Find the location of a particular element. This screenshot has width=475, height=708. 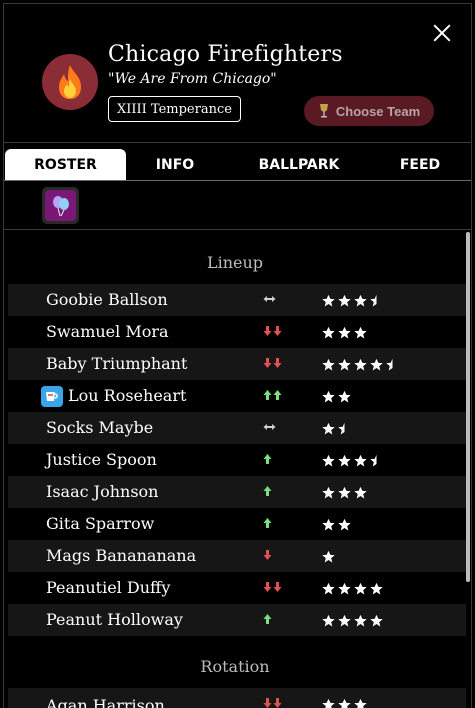

player-name: Isaac Johnson is located at coordinates (102, 492).